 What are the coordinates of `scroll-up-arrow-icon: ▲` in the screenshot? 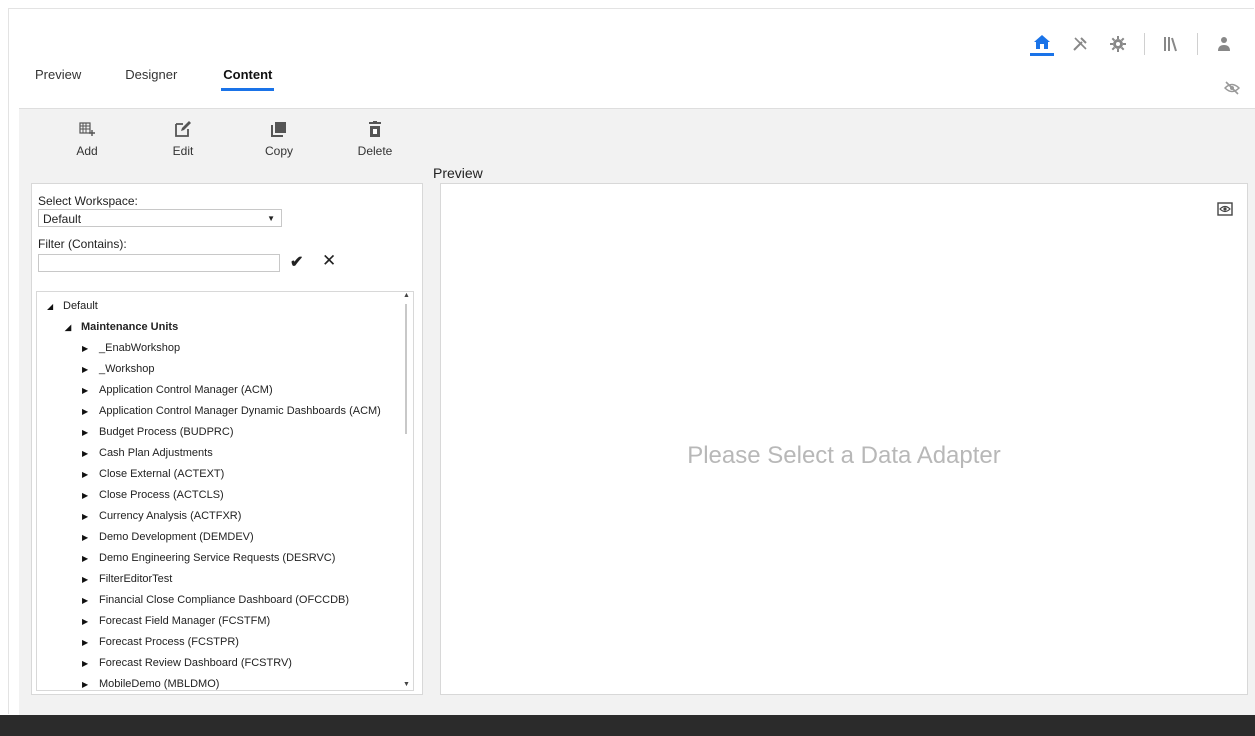 It's located at (406, 295).